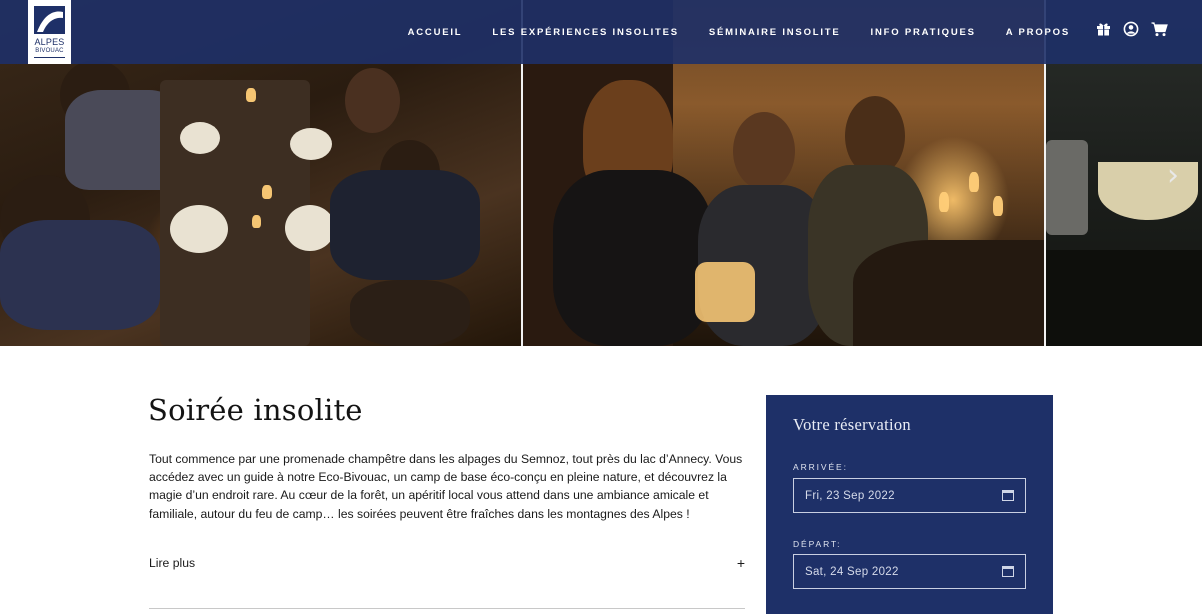 The image size is (1202, 614). I want to click on page-title: Soirée insolite, so click(255, 410).